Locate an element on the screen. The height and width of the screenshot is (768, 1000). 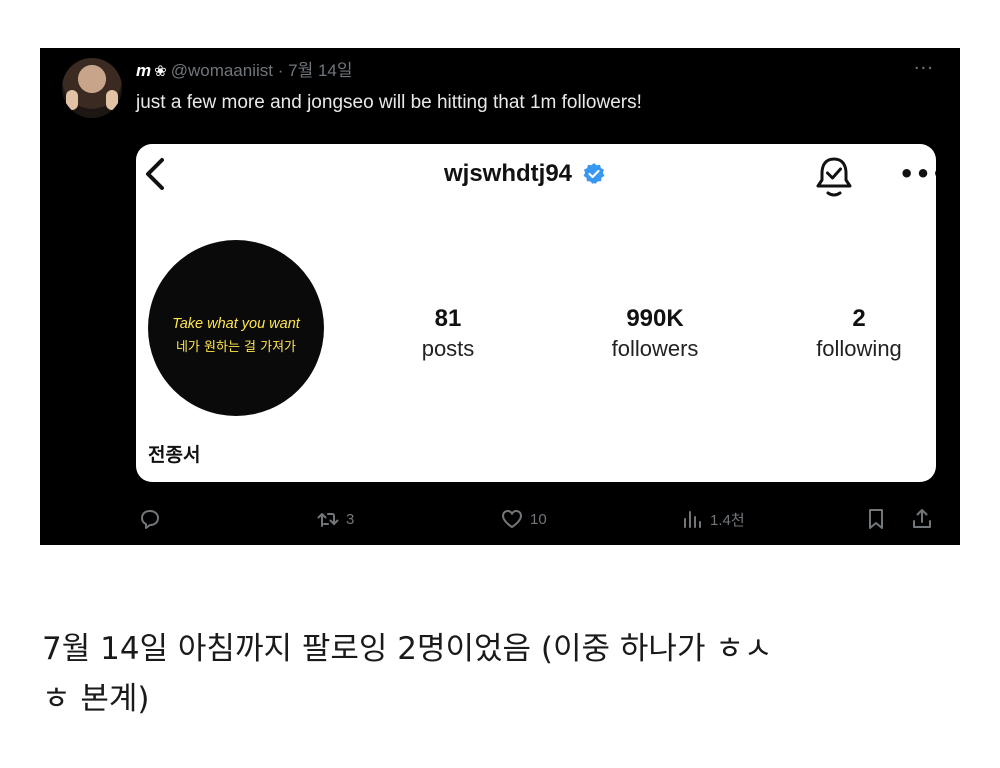
tweet-actions: 3 10 1.4천 is located at coordinates (500, 519).